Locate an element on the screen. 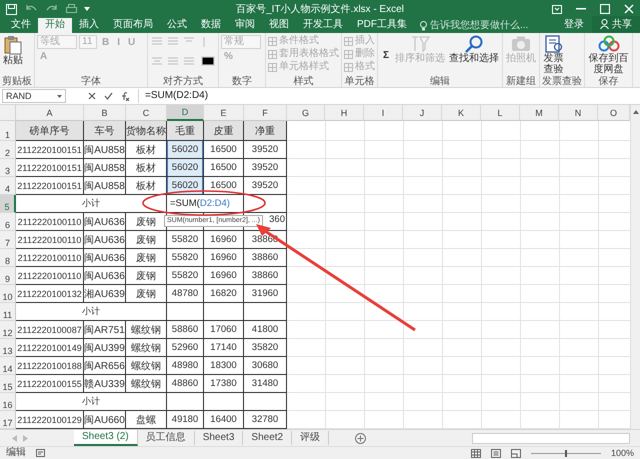  sheet-tab: Sheet3 (2) is located at coordinates (106, 438).